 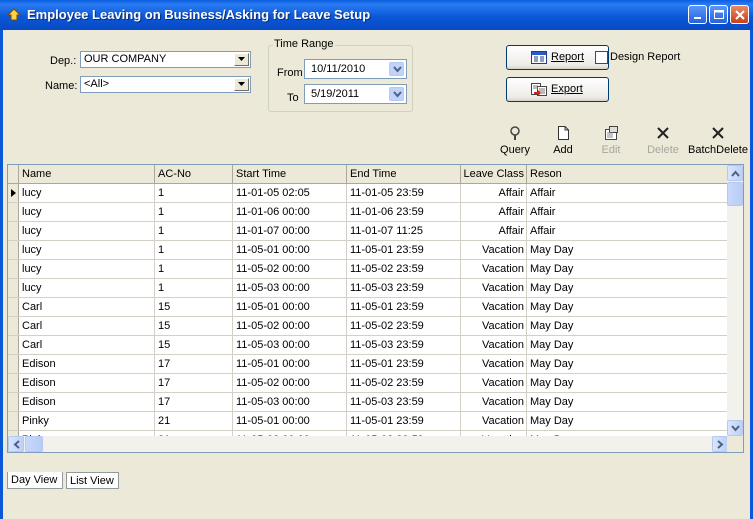 What do you see at coordinates (194, 174) in the screenshot?
I see `column-header-ac-no: AC-No` at bounding box center [194, 174].